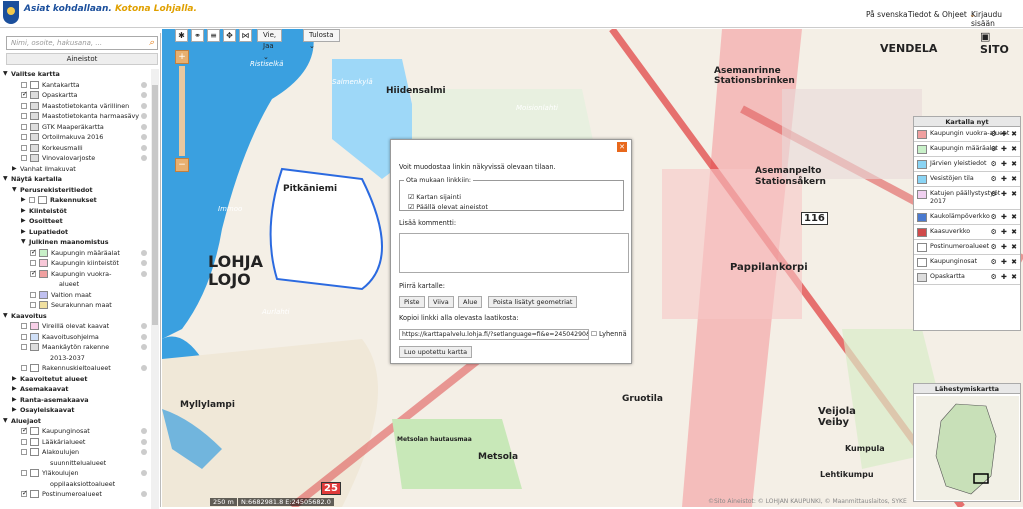 This screenshot has width=1023, height=509. Describe the element at coordinates (77, 263) in the screenshot. I see `layer-tree-item: Kaupungin kiinteistöt` at that location.